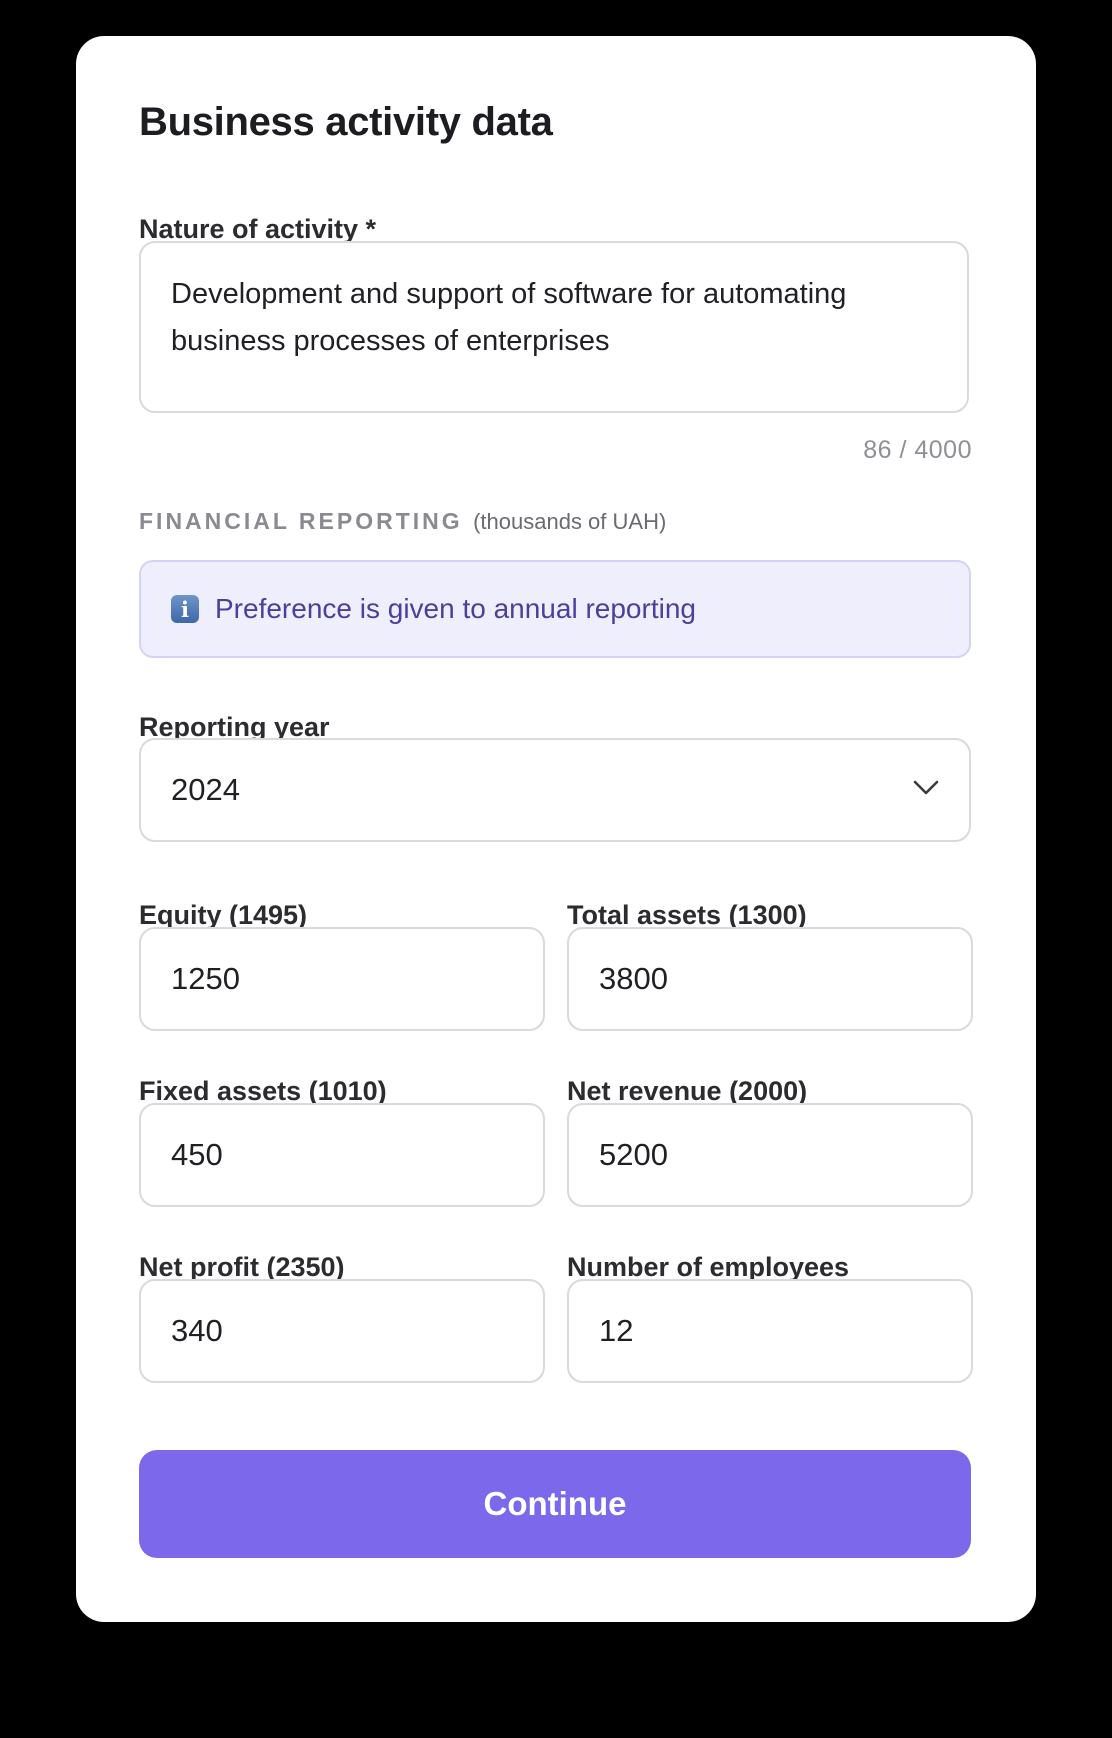  What do you see at coordinates (917, 450) in the screenshot?
I see `character-counter: 86 / 4000` at bounding box center [917, 450].